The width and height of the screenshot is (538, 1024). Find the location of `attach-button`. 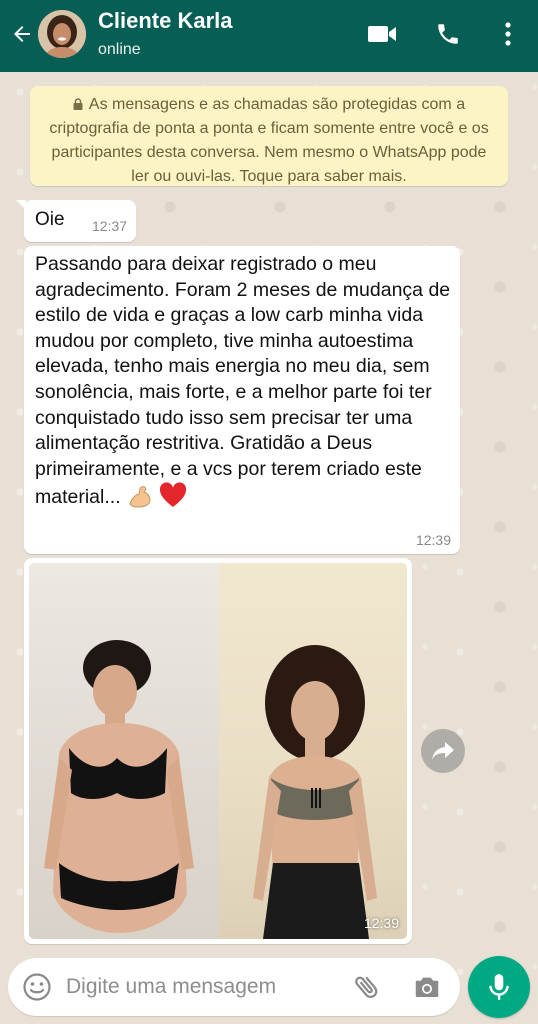

attach-button is located at coordinates (367, 987).